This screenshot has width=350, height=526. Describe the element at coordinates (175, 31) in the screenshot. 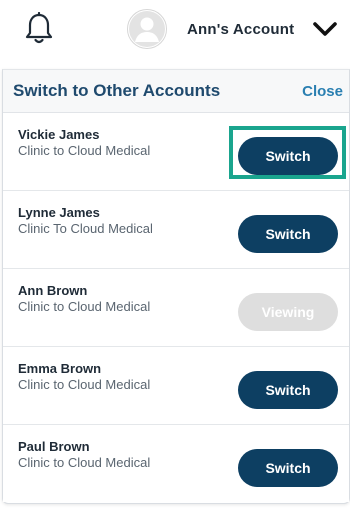

I see `top-bar: Ann's Account` at that location.